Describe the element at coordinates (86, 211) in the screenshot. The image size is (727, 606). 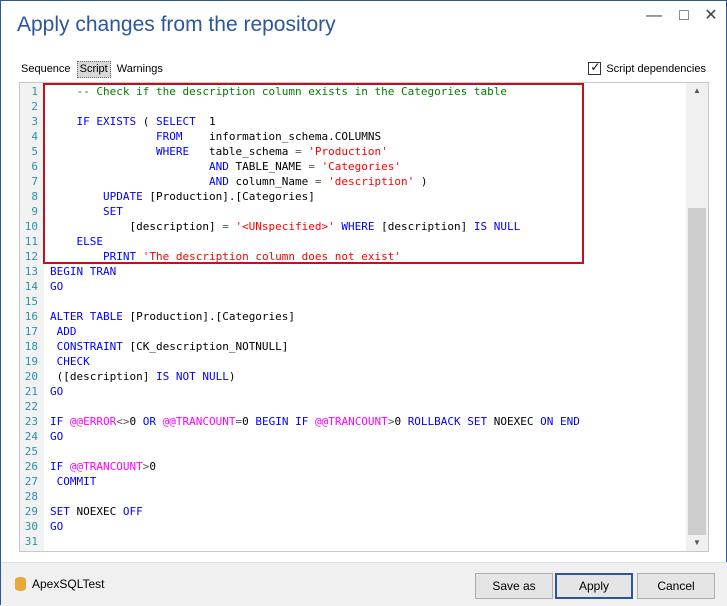
I see `code-text: SET` at that location.